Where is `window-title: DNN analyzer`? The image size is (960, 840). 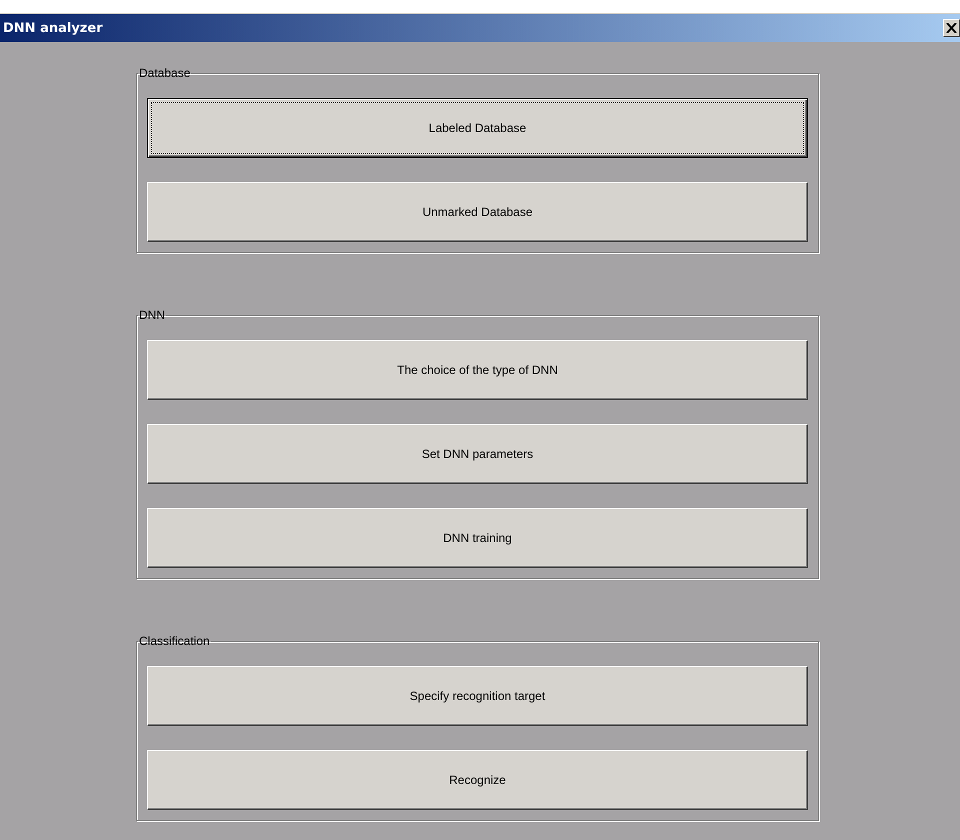
window-title: DNN analyzer is located at coordinates (53, 28).